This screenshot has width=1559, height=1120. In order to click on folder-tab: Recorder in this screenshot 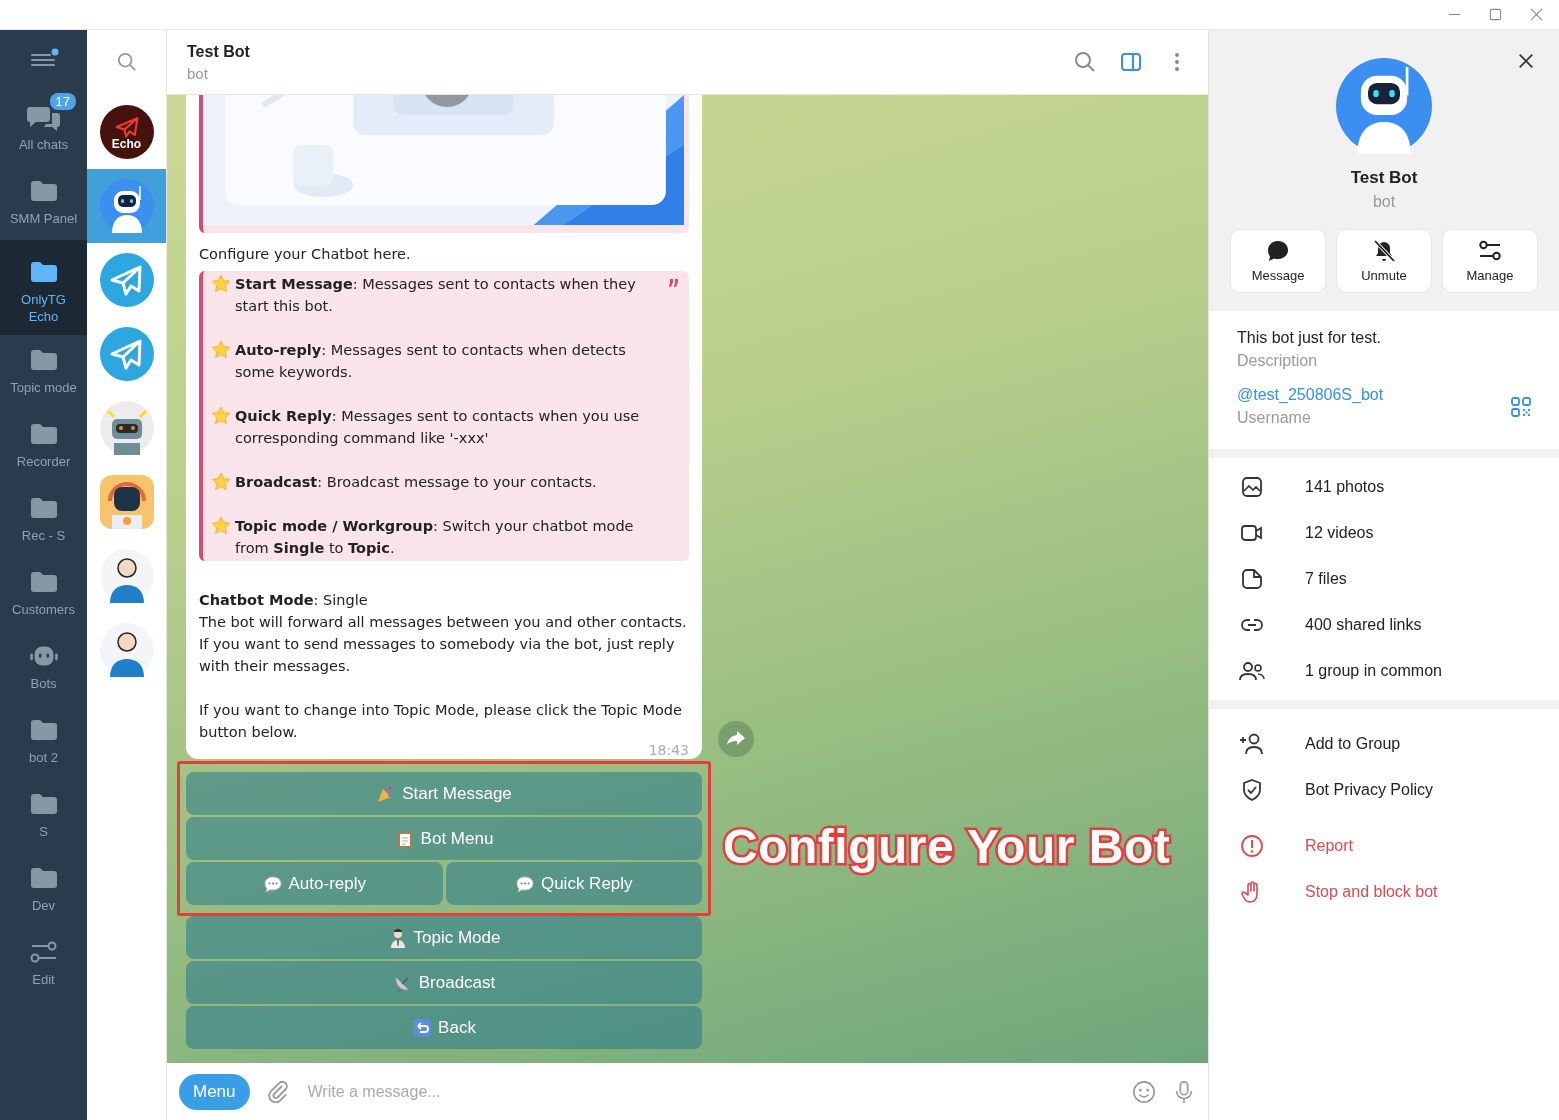, I will do `click(43, 446)`.